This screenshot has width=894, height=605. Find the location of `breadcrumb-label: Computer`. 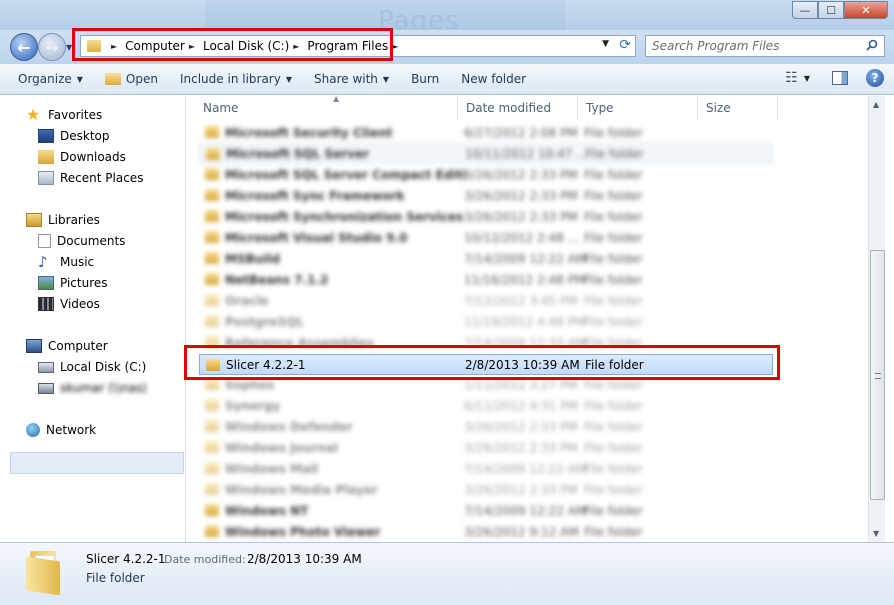

breadcrumb-label: Computer is located at coordinates (155, 46).